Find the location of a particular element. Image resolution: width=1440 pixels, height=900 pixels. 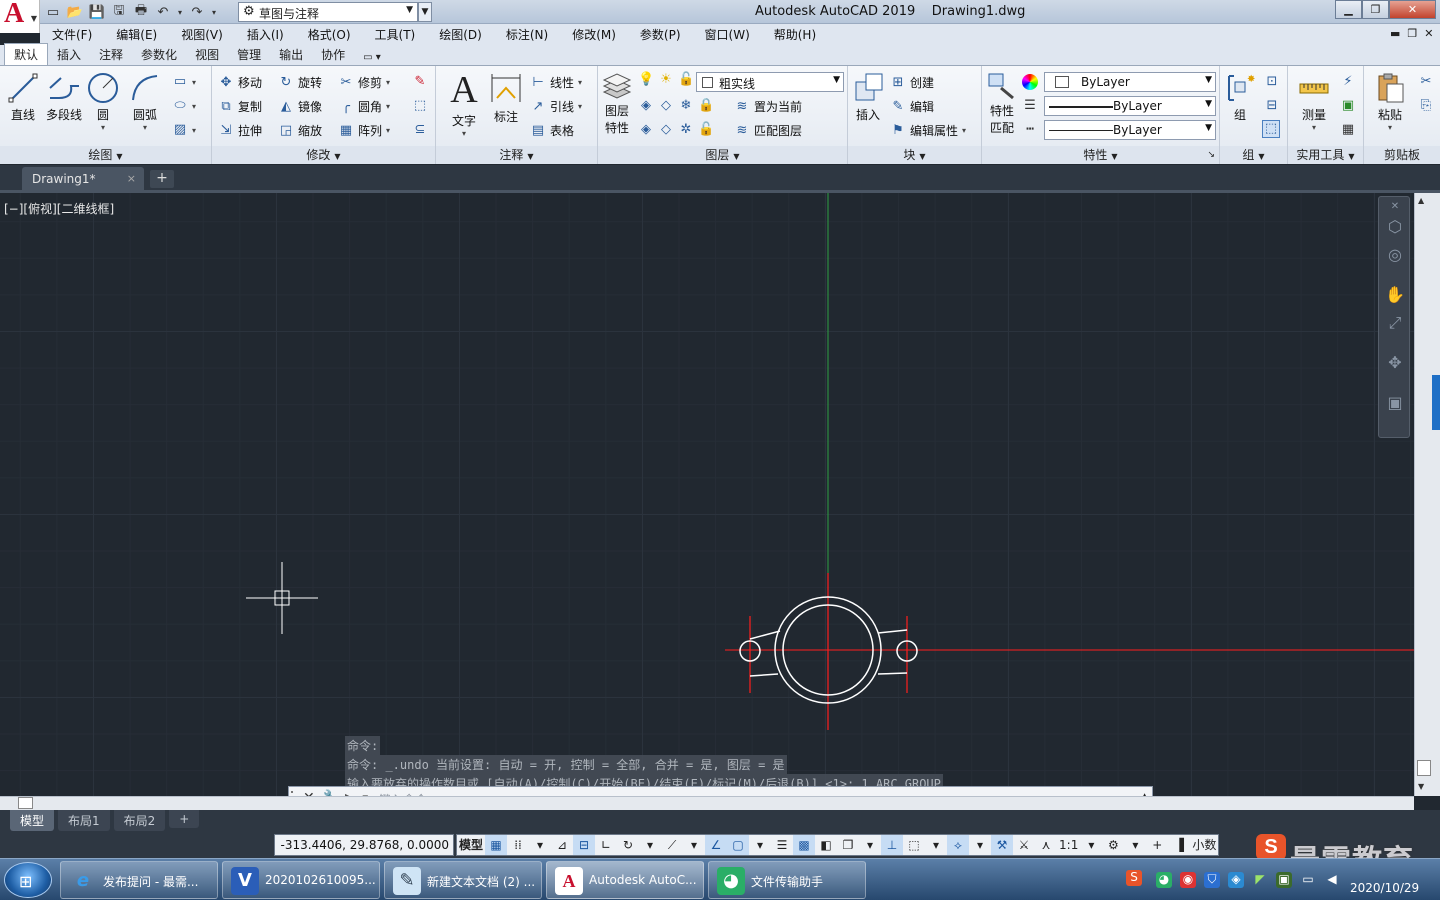

cut-button: ✂ is located at coordinates (1426, 82).